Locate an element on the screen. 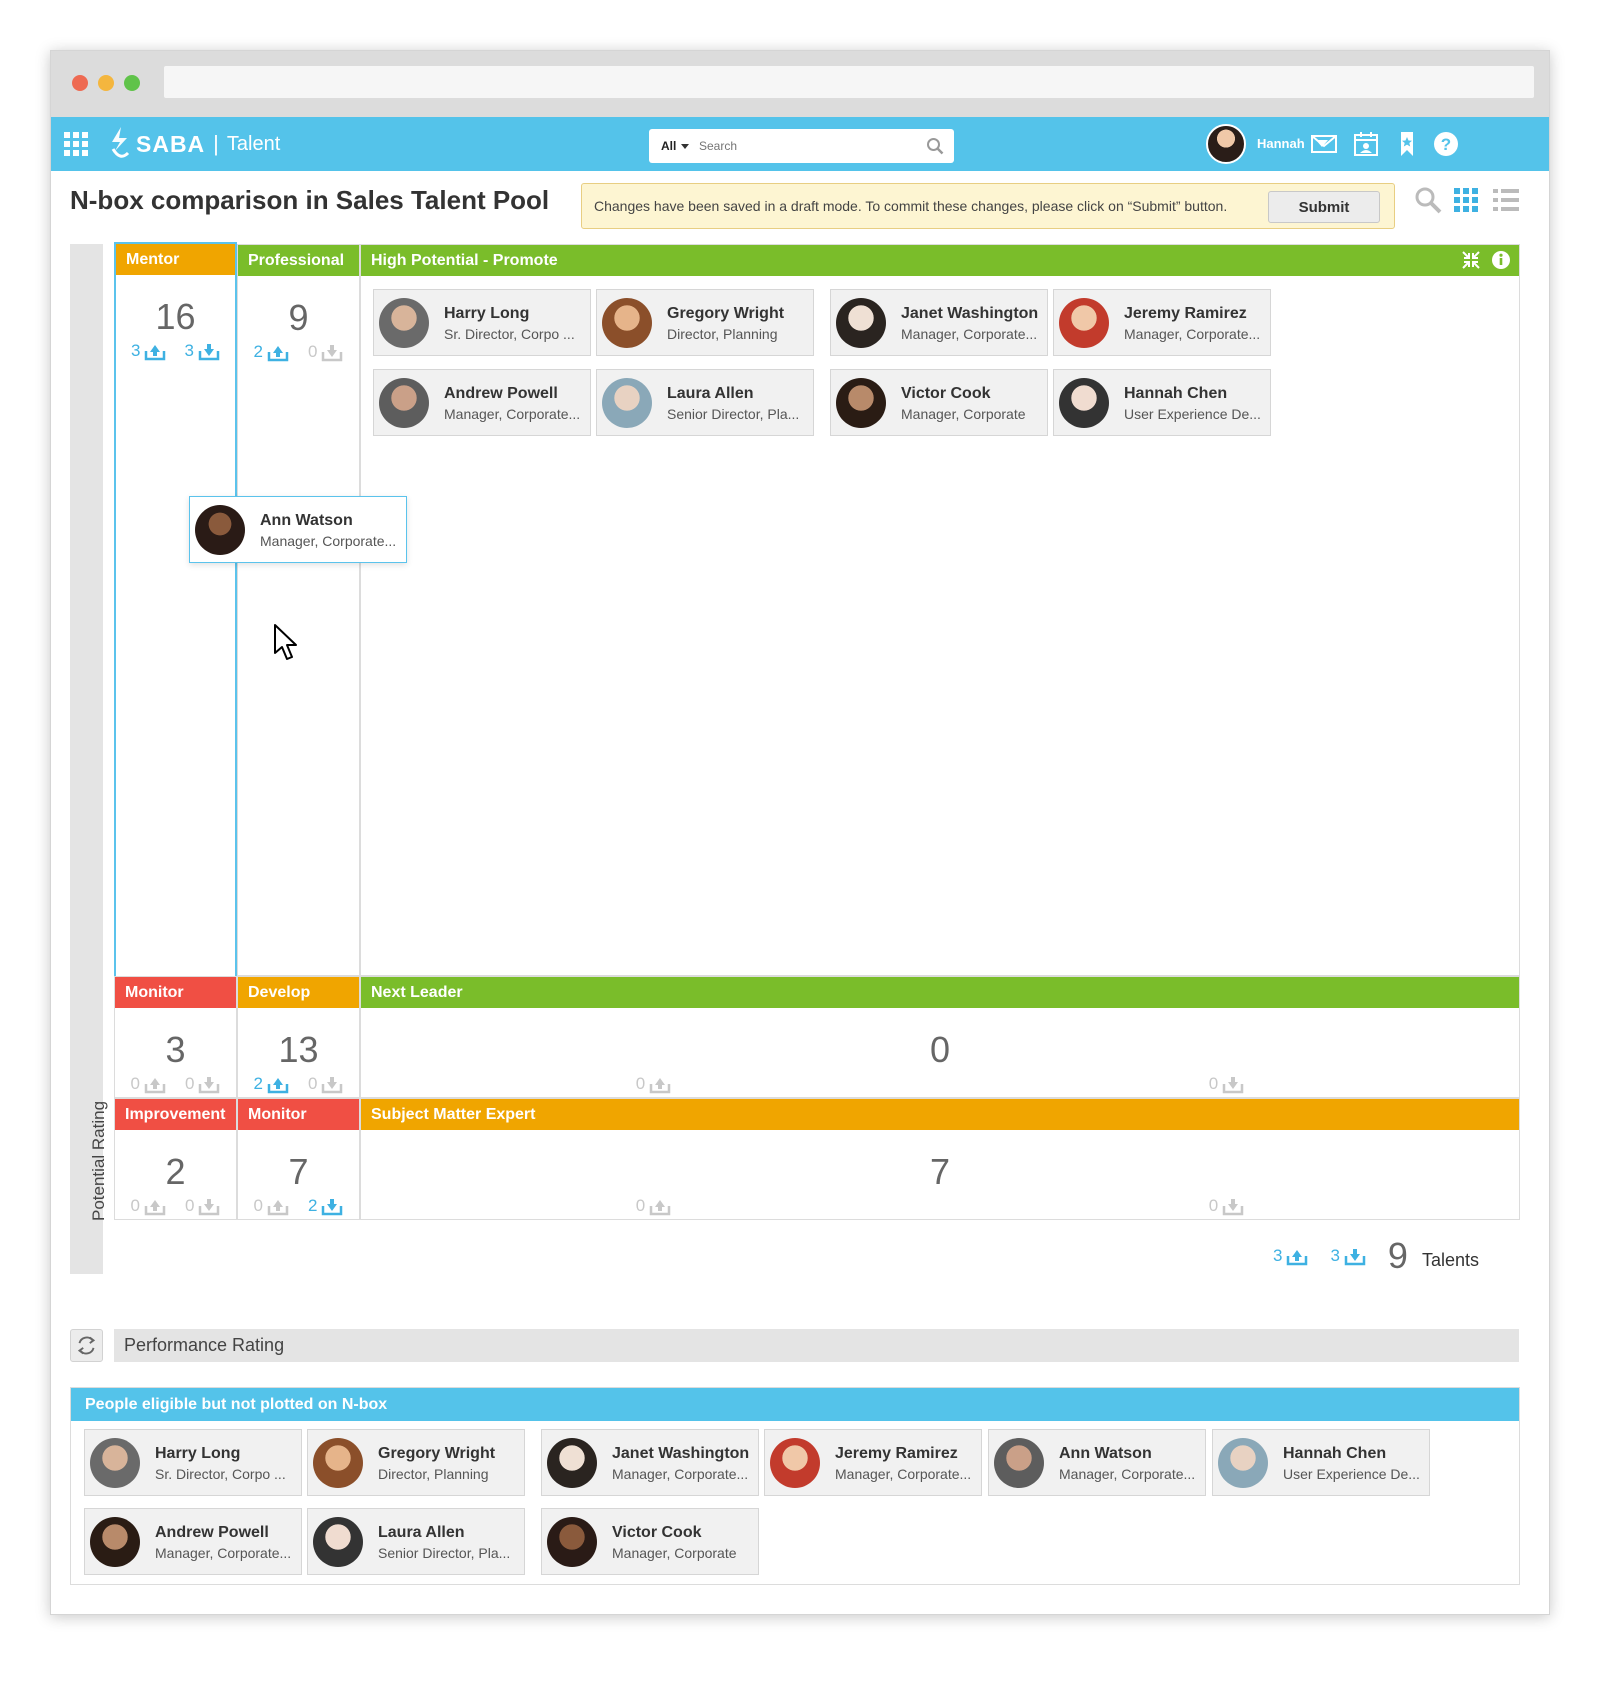  app-grid-icon is located at coordinates (76, 144).